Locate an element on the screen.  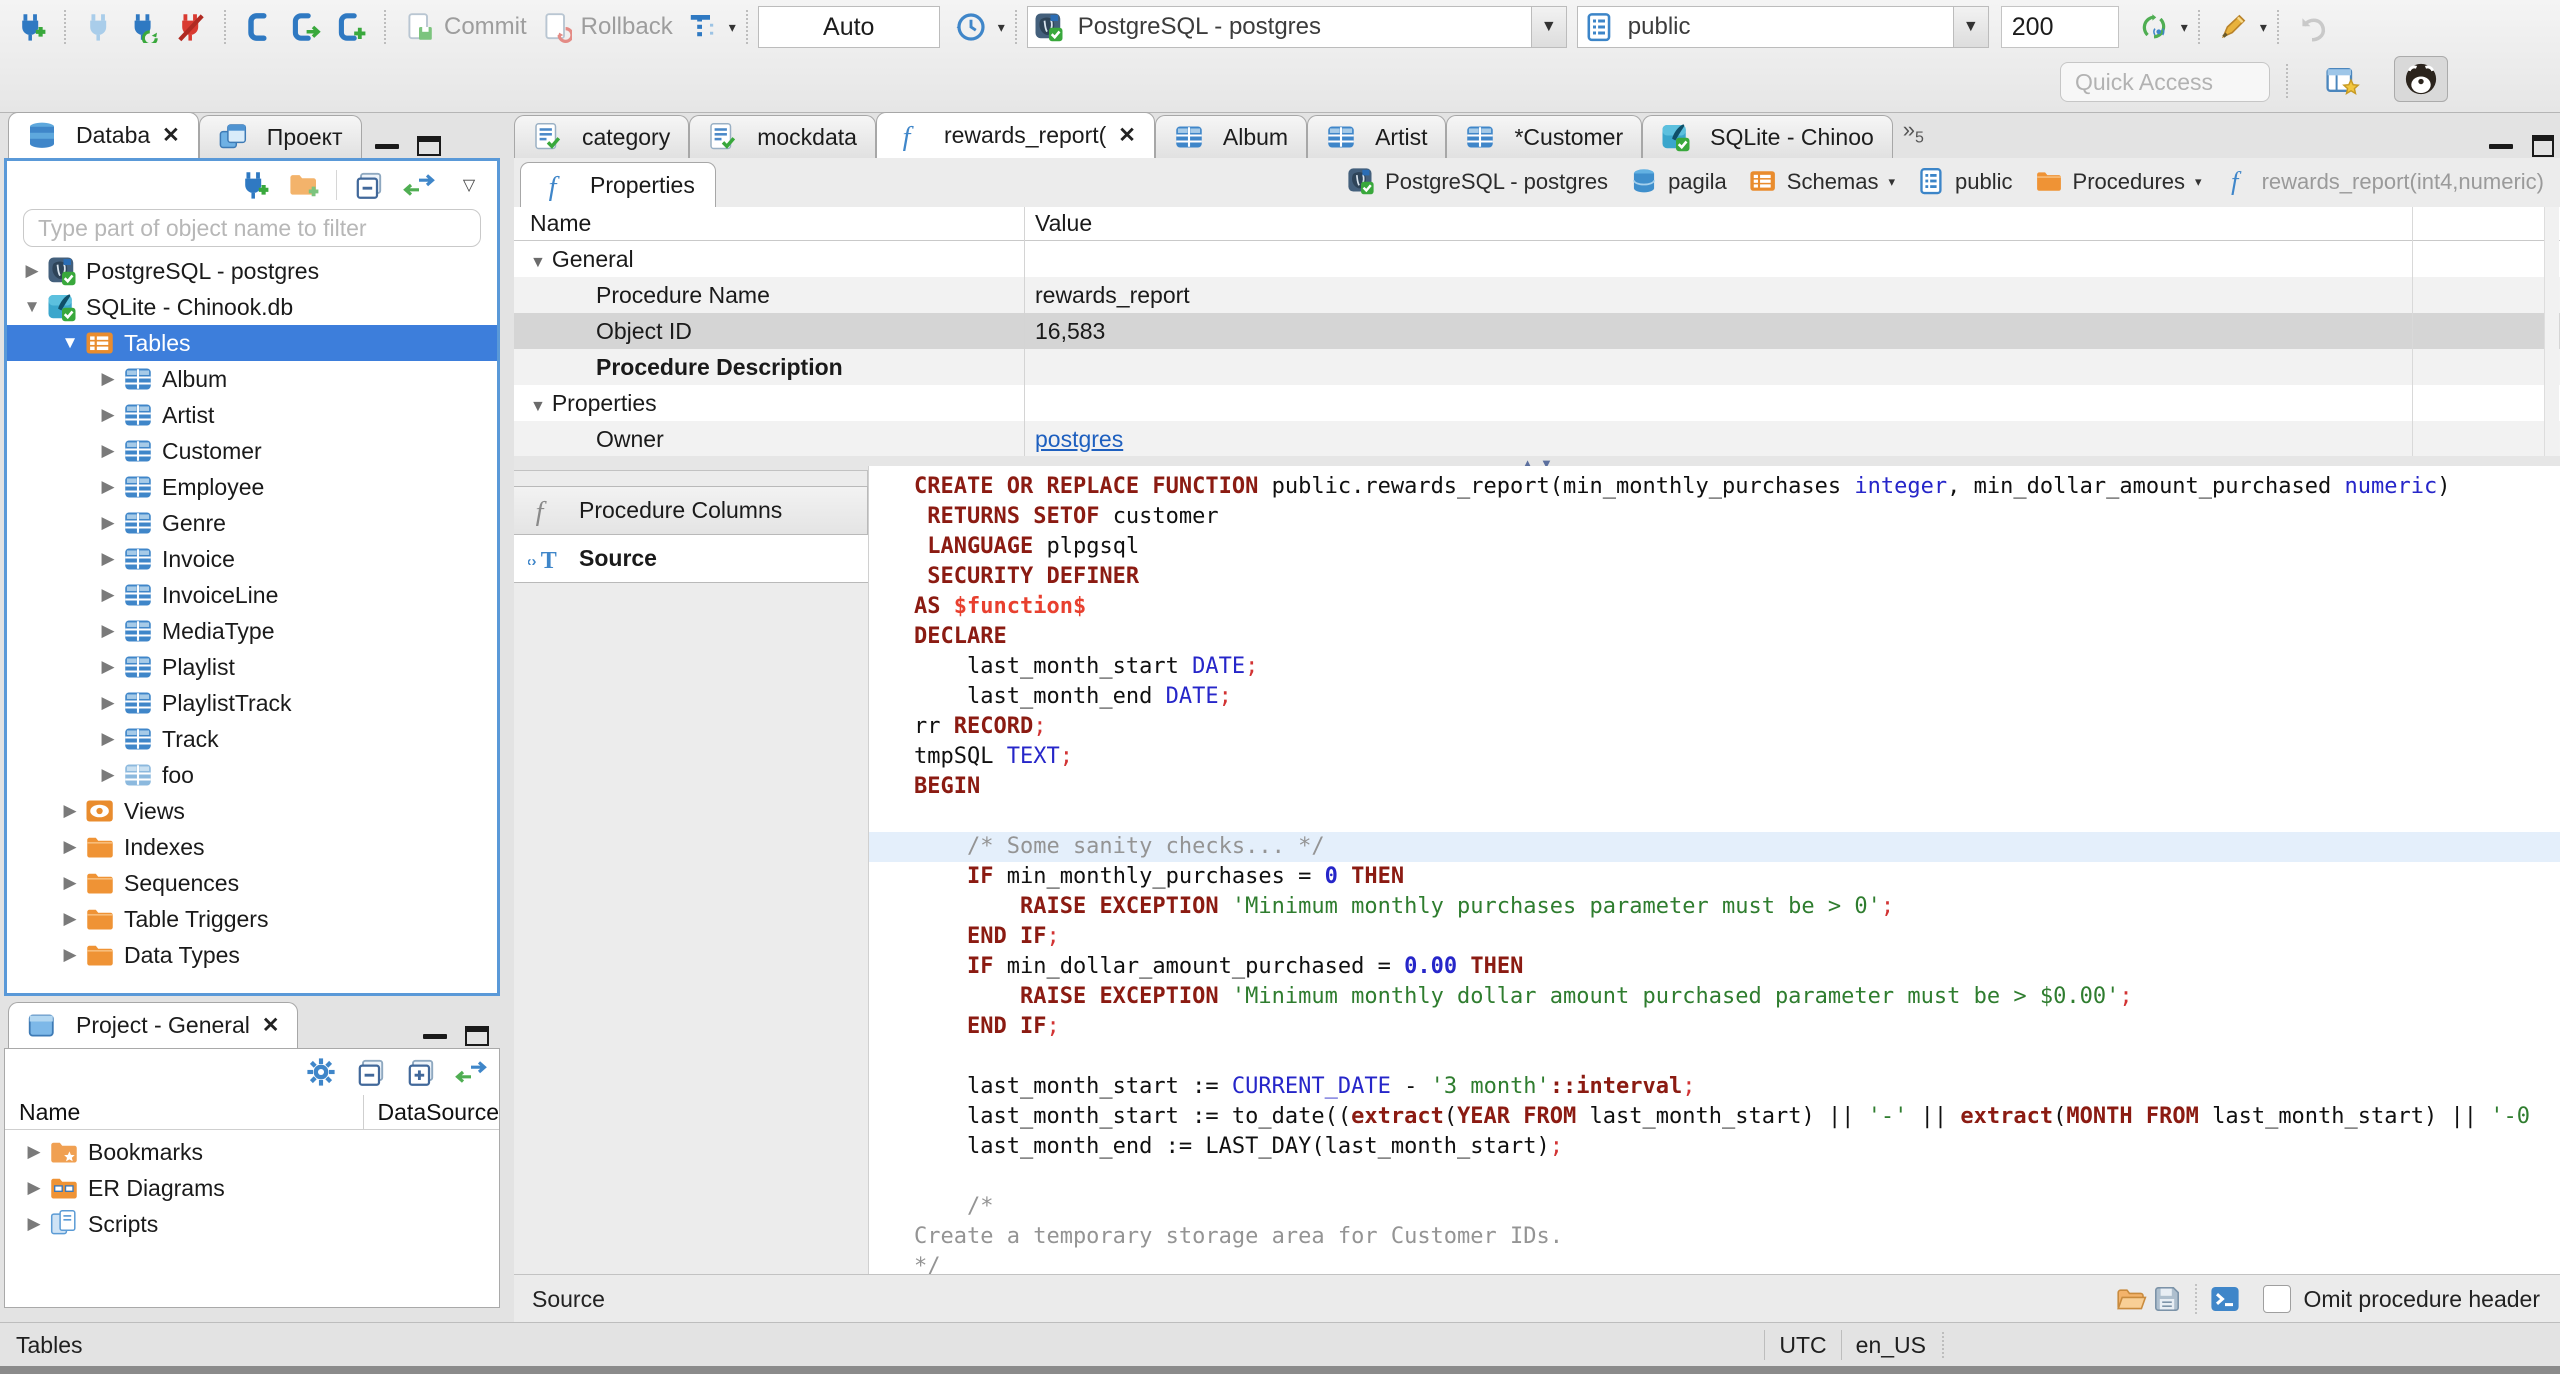
grid-scrollbar is located at coordinates (2551, 331).